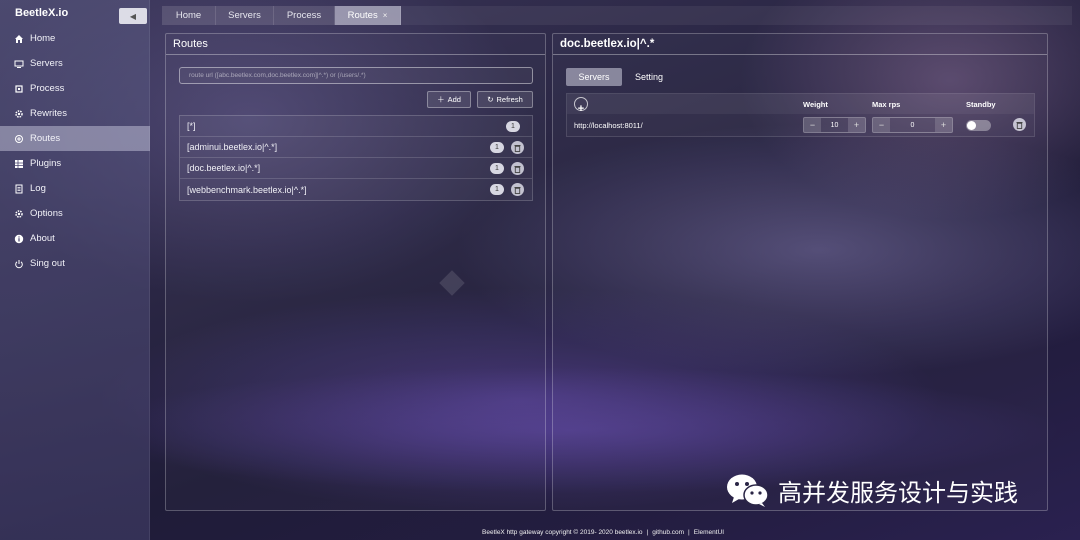 The height and width of the screenshot is (540, 1080). What do you see at coordinates (75, 238) in the screenshot?
I see `sidebar-item-about: About` at bounding box center [75, 238].